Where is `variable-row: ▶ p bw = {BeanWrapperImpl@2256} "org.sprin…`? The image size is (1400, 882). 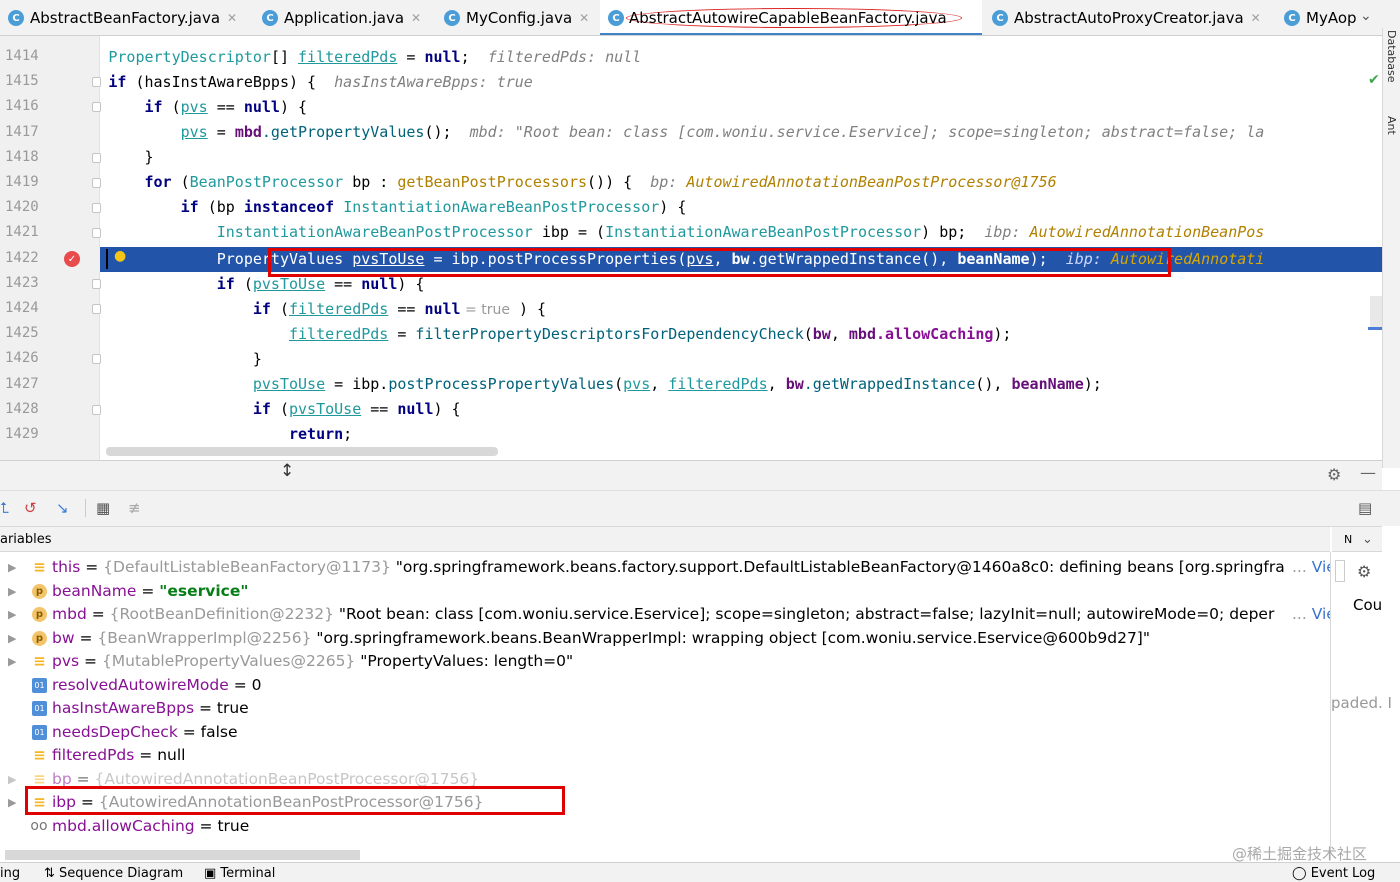
variable-row: ▶ p bw = {BeanWrapperImpl@2256} "org.sprin… is located at coordinates (665, 638).